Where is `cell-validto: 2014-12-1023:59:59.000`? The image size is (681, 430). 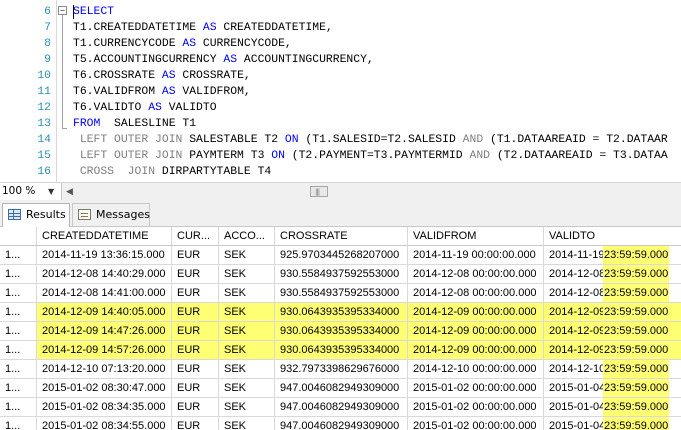 cell-validto: 2014-12-1023:59:59.000 is located at coordinates (612, 369).